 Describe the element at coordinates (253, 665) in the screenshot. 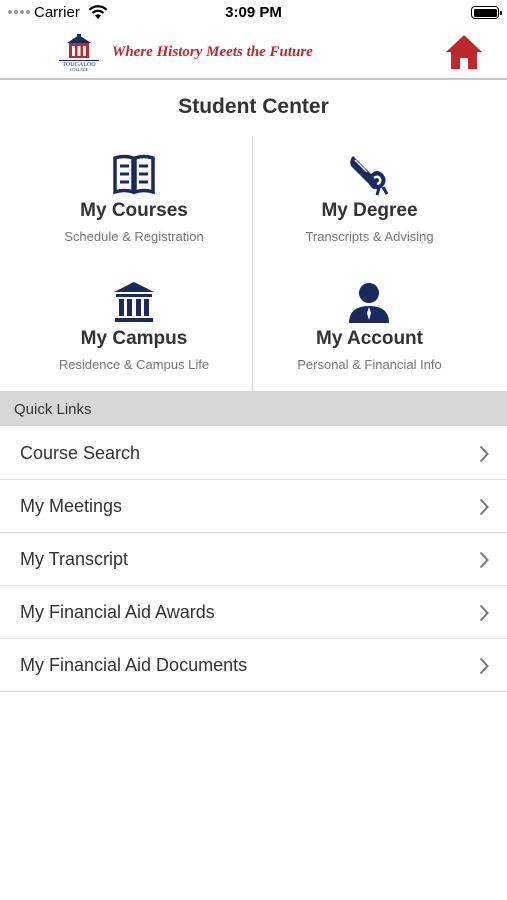

I see `quick-link-financial-aid-documents: My Financial Aid Documents` at that location.